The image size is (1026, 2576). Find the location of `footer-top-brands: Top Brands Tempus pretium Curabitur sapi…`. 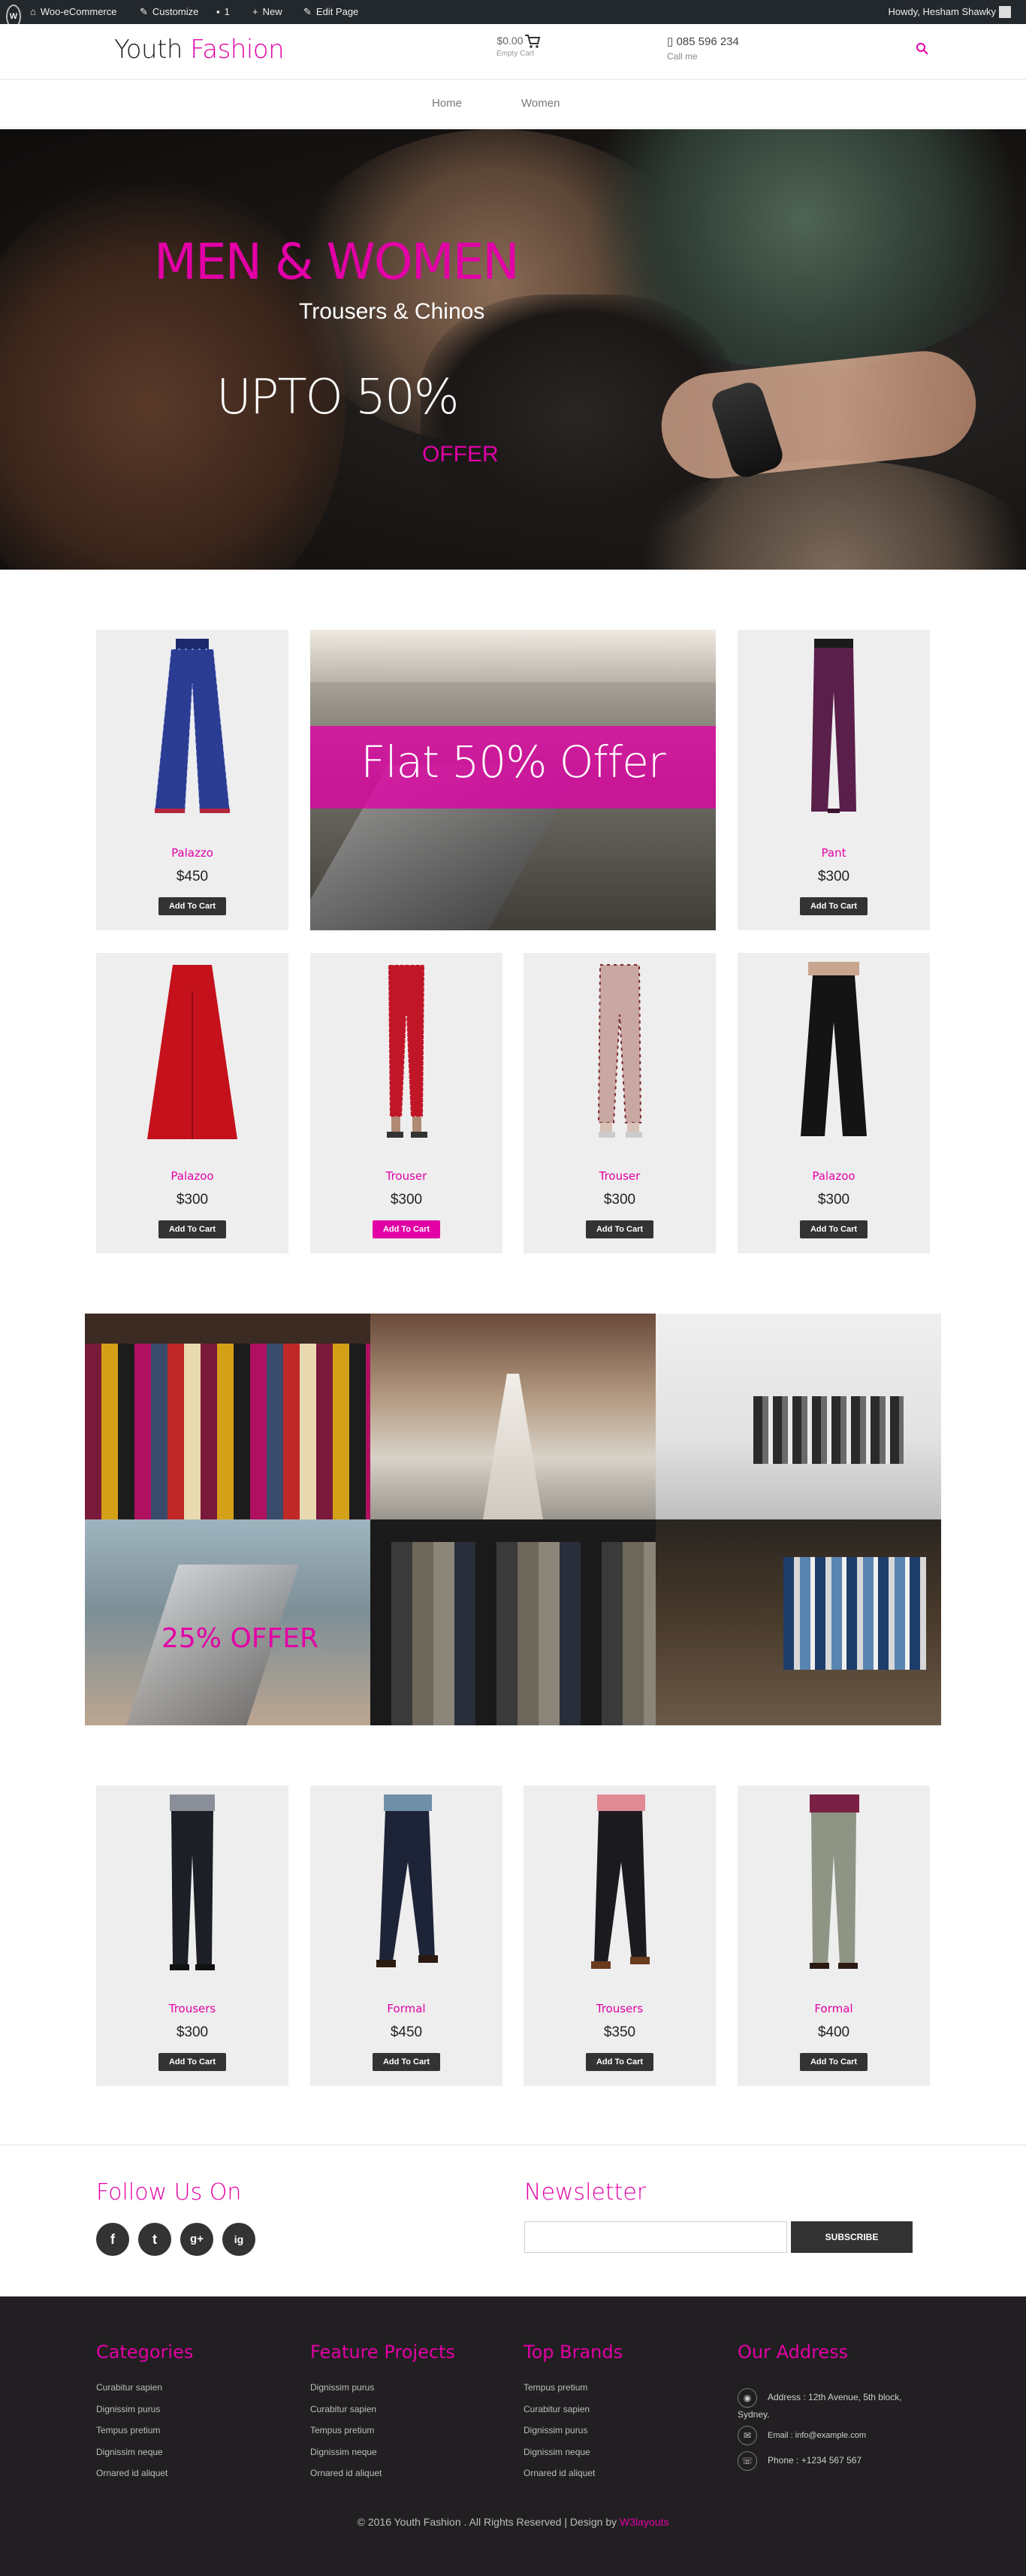

footer-top-brands: Top Brands Tempus pretium Curabitur sapi… is located at coordinates (574, 2416).